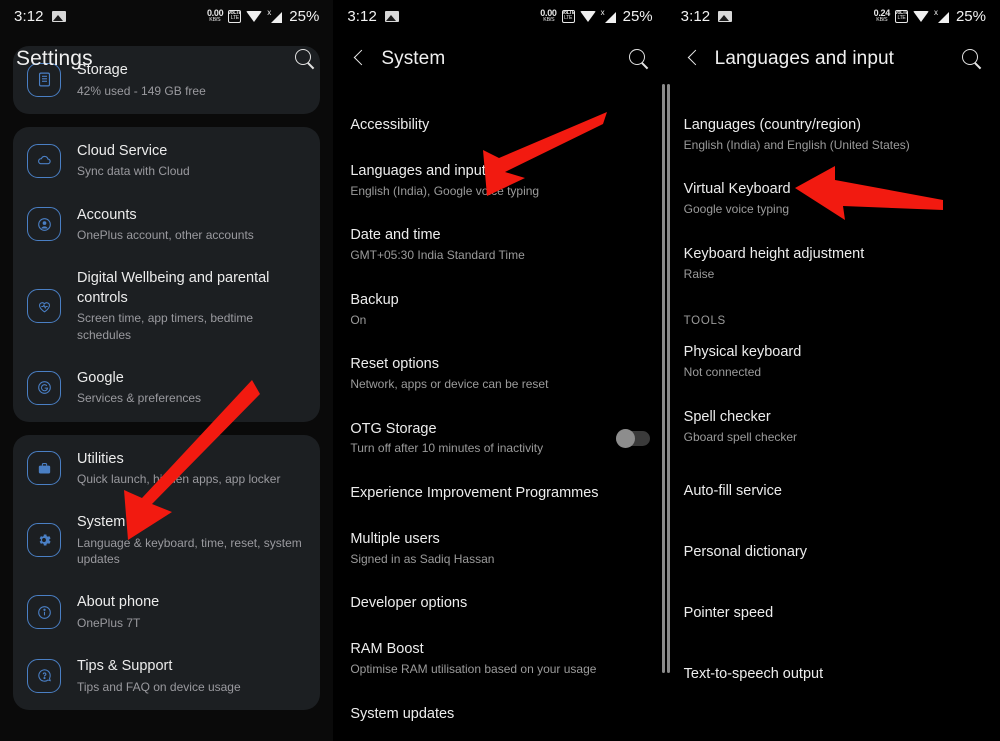  Describe the element at coordinates (804, 58) in the screenshot. I see `page-title: Languages and input` at that location.